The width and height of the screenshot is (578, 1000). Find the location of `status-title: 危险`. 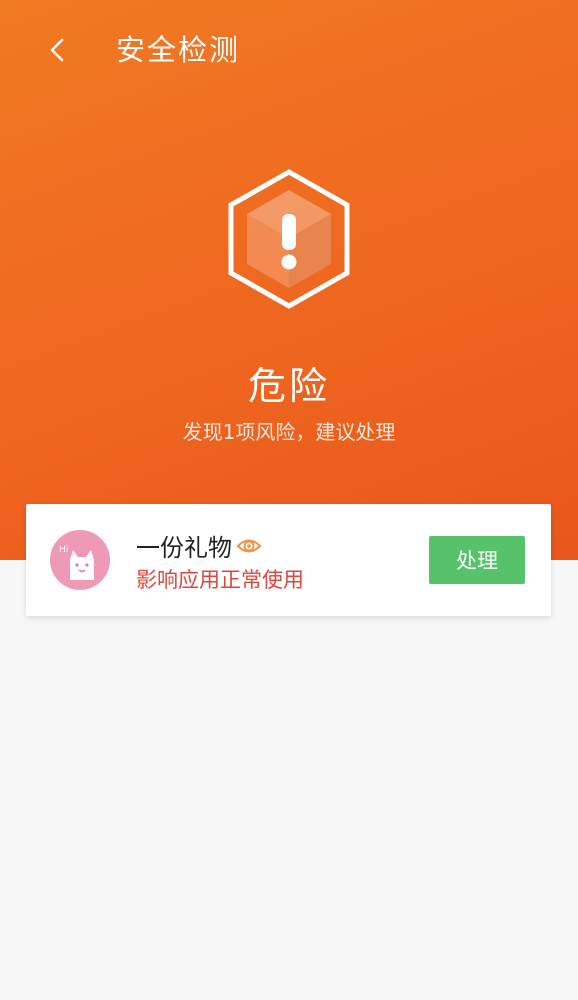

status-title: 危险 is located at coordinates (288, 386).